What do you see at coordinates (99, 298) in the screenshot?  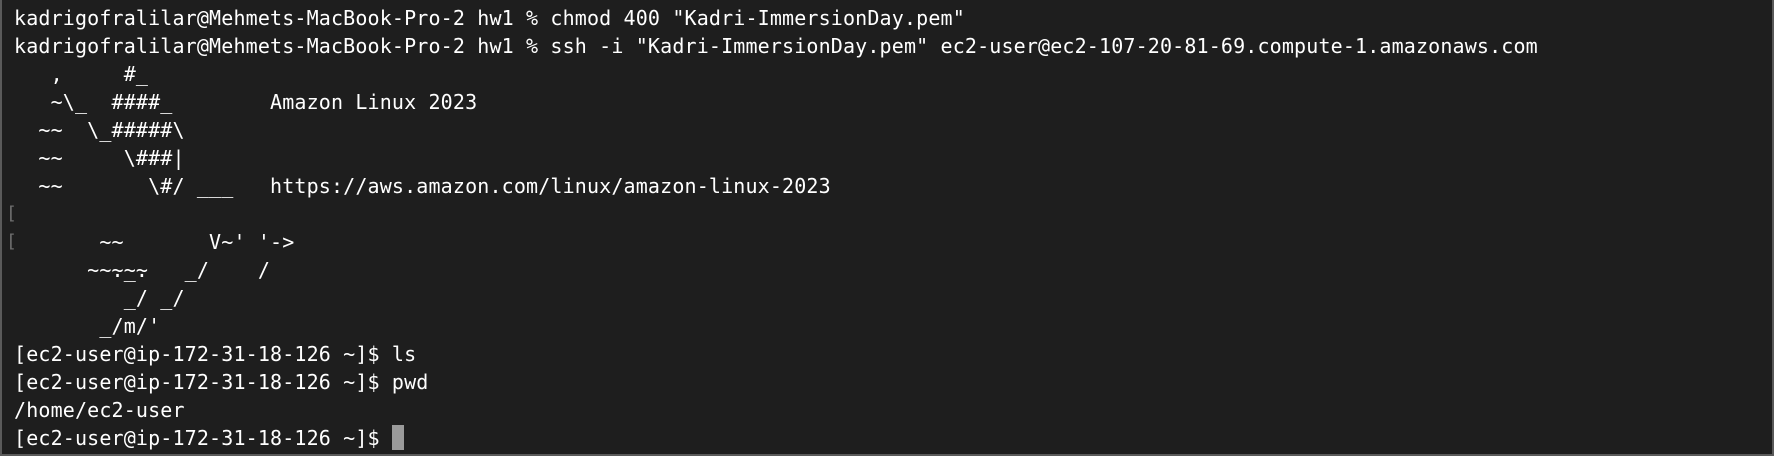 I see `banner-art-line-9: _/ _/` at bounding box center [99, 298].